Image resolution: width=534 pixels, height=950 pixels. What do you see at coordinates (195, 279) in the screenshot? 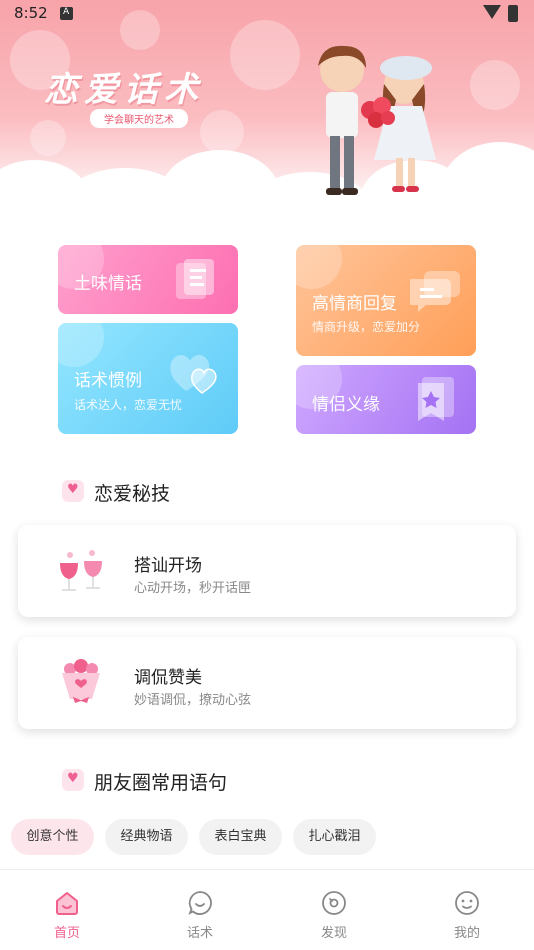
I see `document-icon` at bounding box center [195, 279].